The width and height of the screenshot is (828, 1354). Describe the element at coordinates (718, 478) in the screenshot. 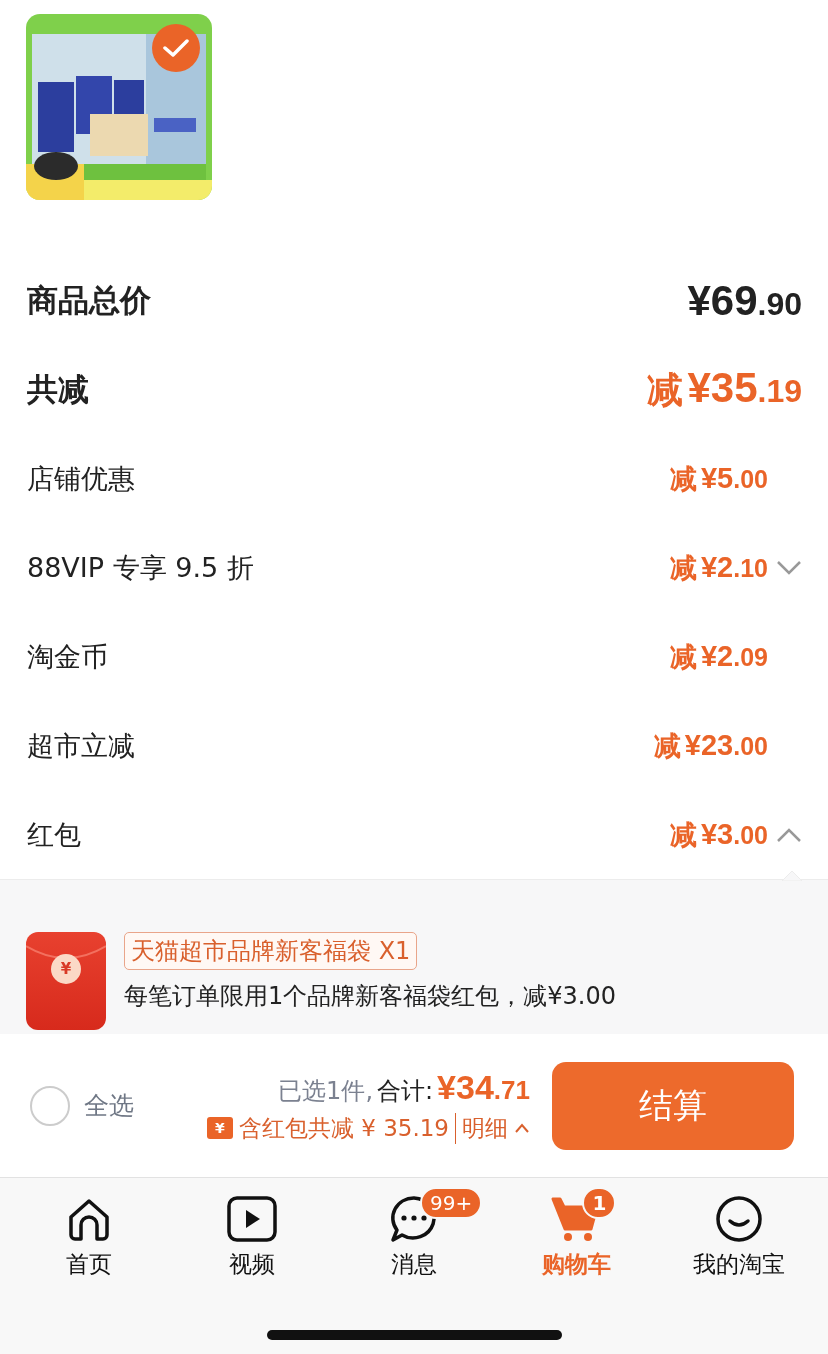

I see `price-amount: 减¥5.00` at that location.